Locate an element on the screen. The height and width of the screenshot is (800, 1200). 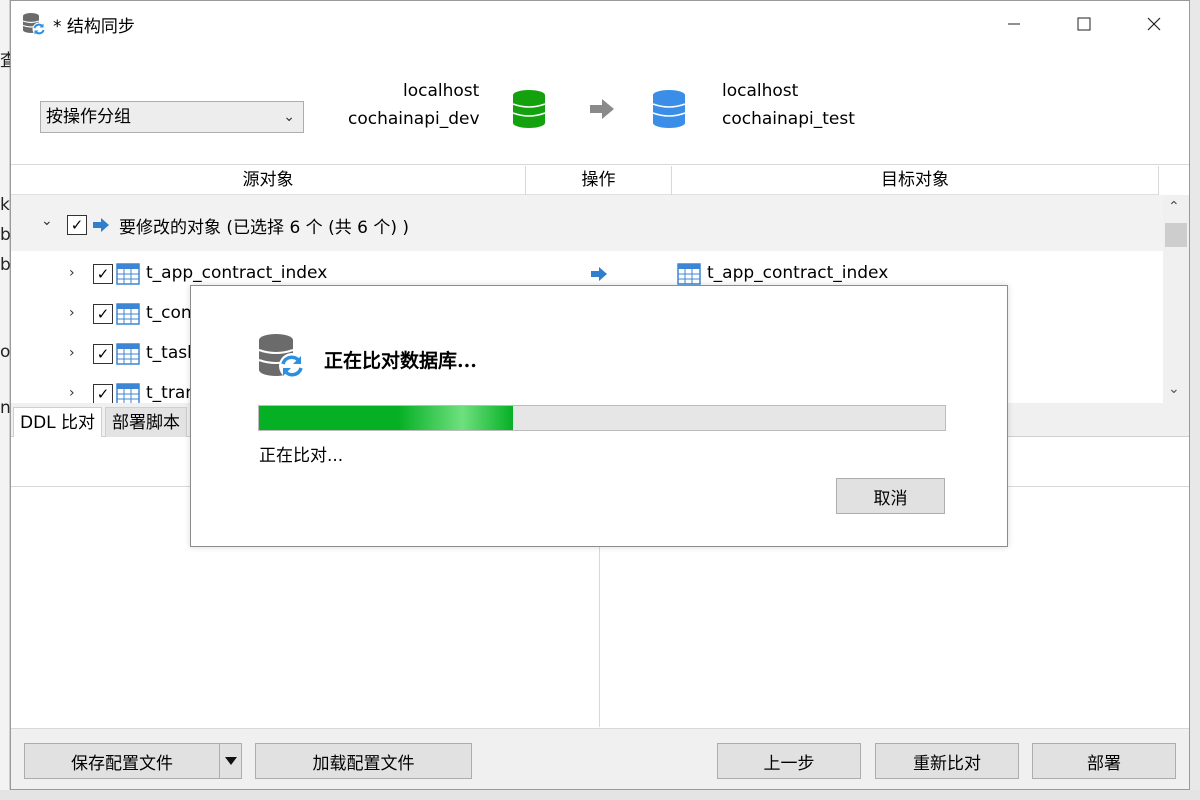
window-title: * 结构同步 is located at coordinates (94, 27).